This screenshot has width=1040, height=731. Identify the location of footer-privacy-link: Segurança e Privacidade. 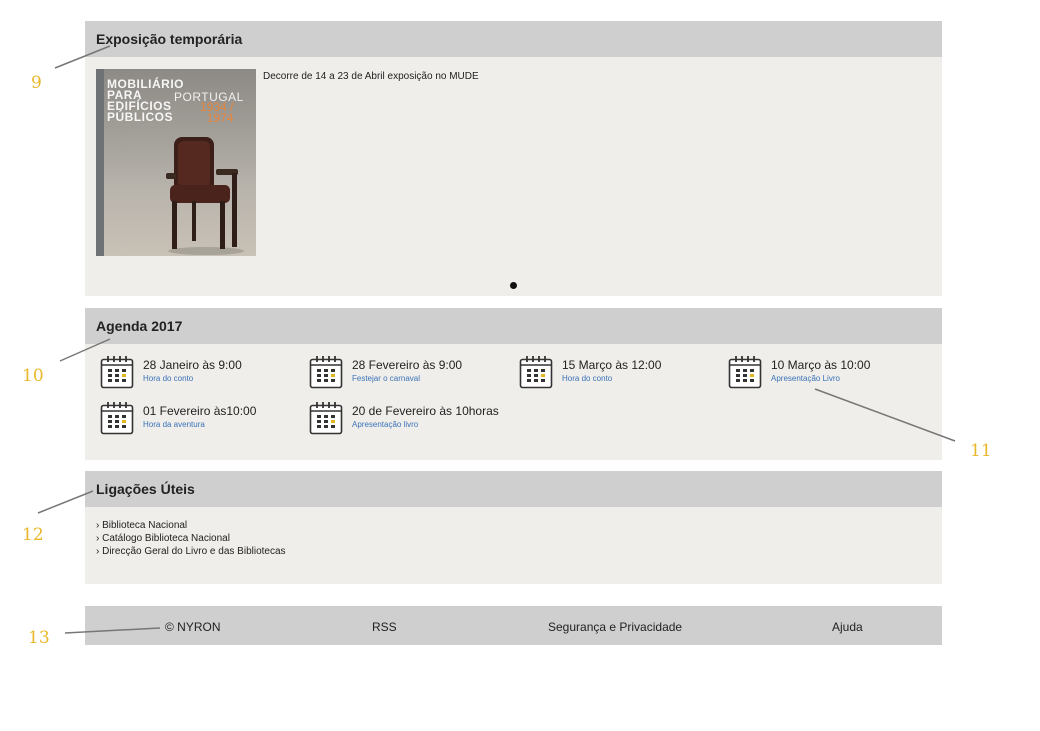
(615, 627).